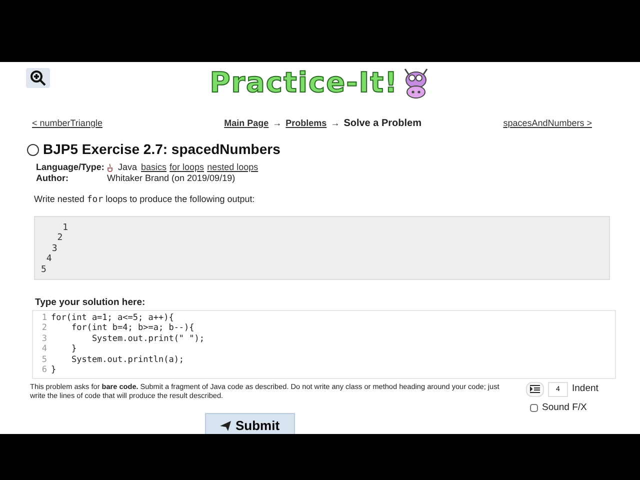 This screenshot has width=640, height=480. Describe the element at coordinates (147, 339) in the screenshot. I see `code-line: System.out.print(" ");` at that location.